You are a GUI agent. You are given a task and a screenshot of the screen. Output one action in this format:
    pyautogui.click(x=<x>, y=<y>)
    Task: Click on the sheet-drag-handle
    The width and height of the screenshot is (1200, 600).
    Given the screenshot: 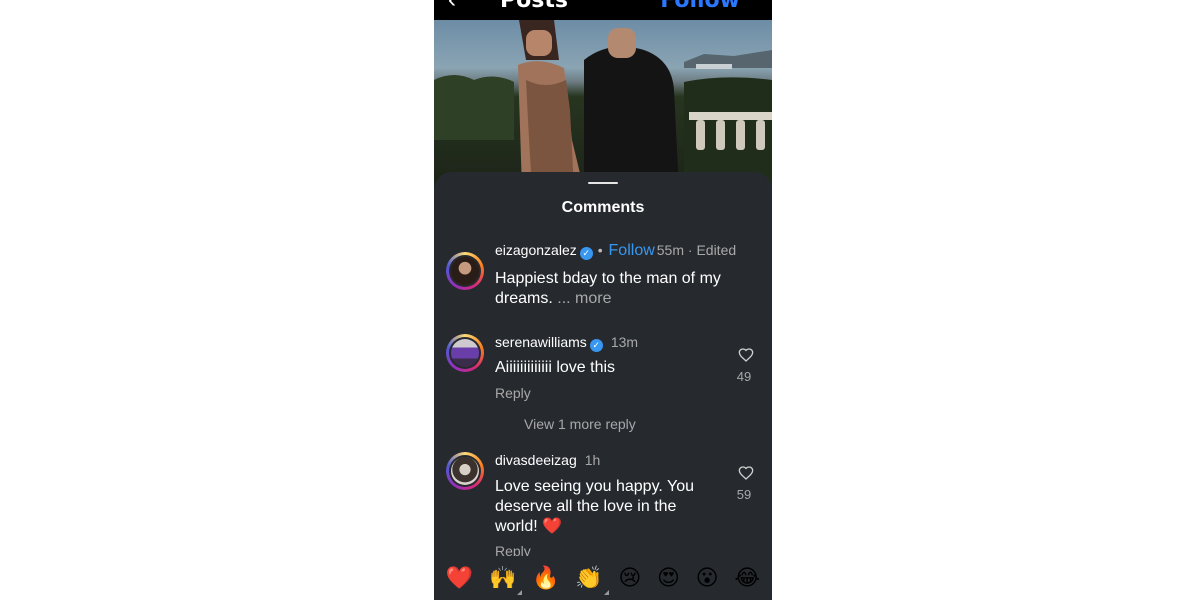 What is the action you would take?
    pyautogui.click(x=603, y=183)
    